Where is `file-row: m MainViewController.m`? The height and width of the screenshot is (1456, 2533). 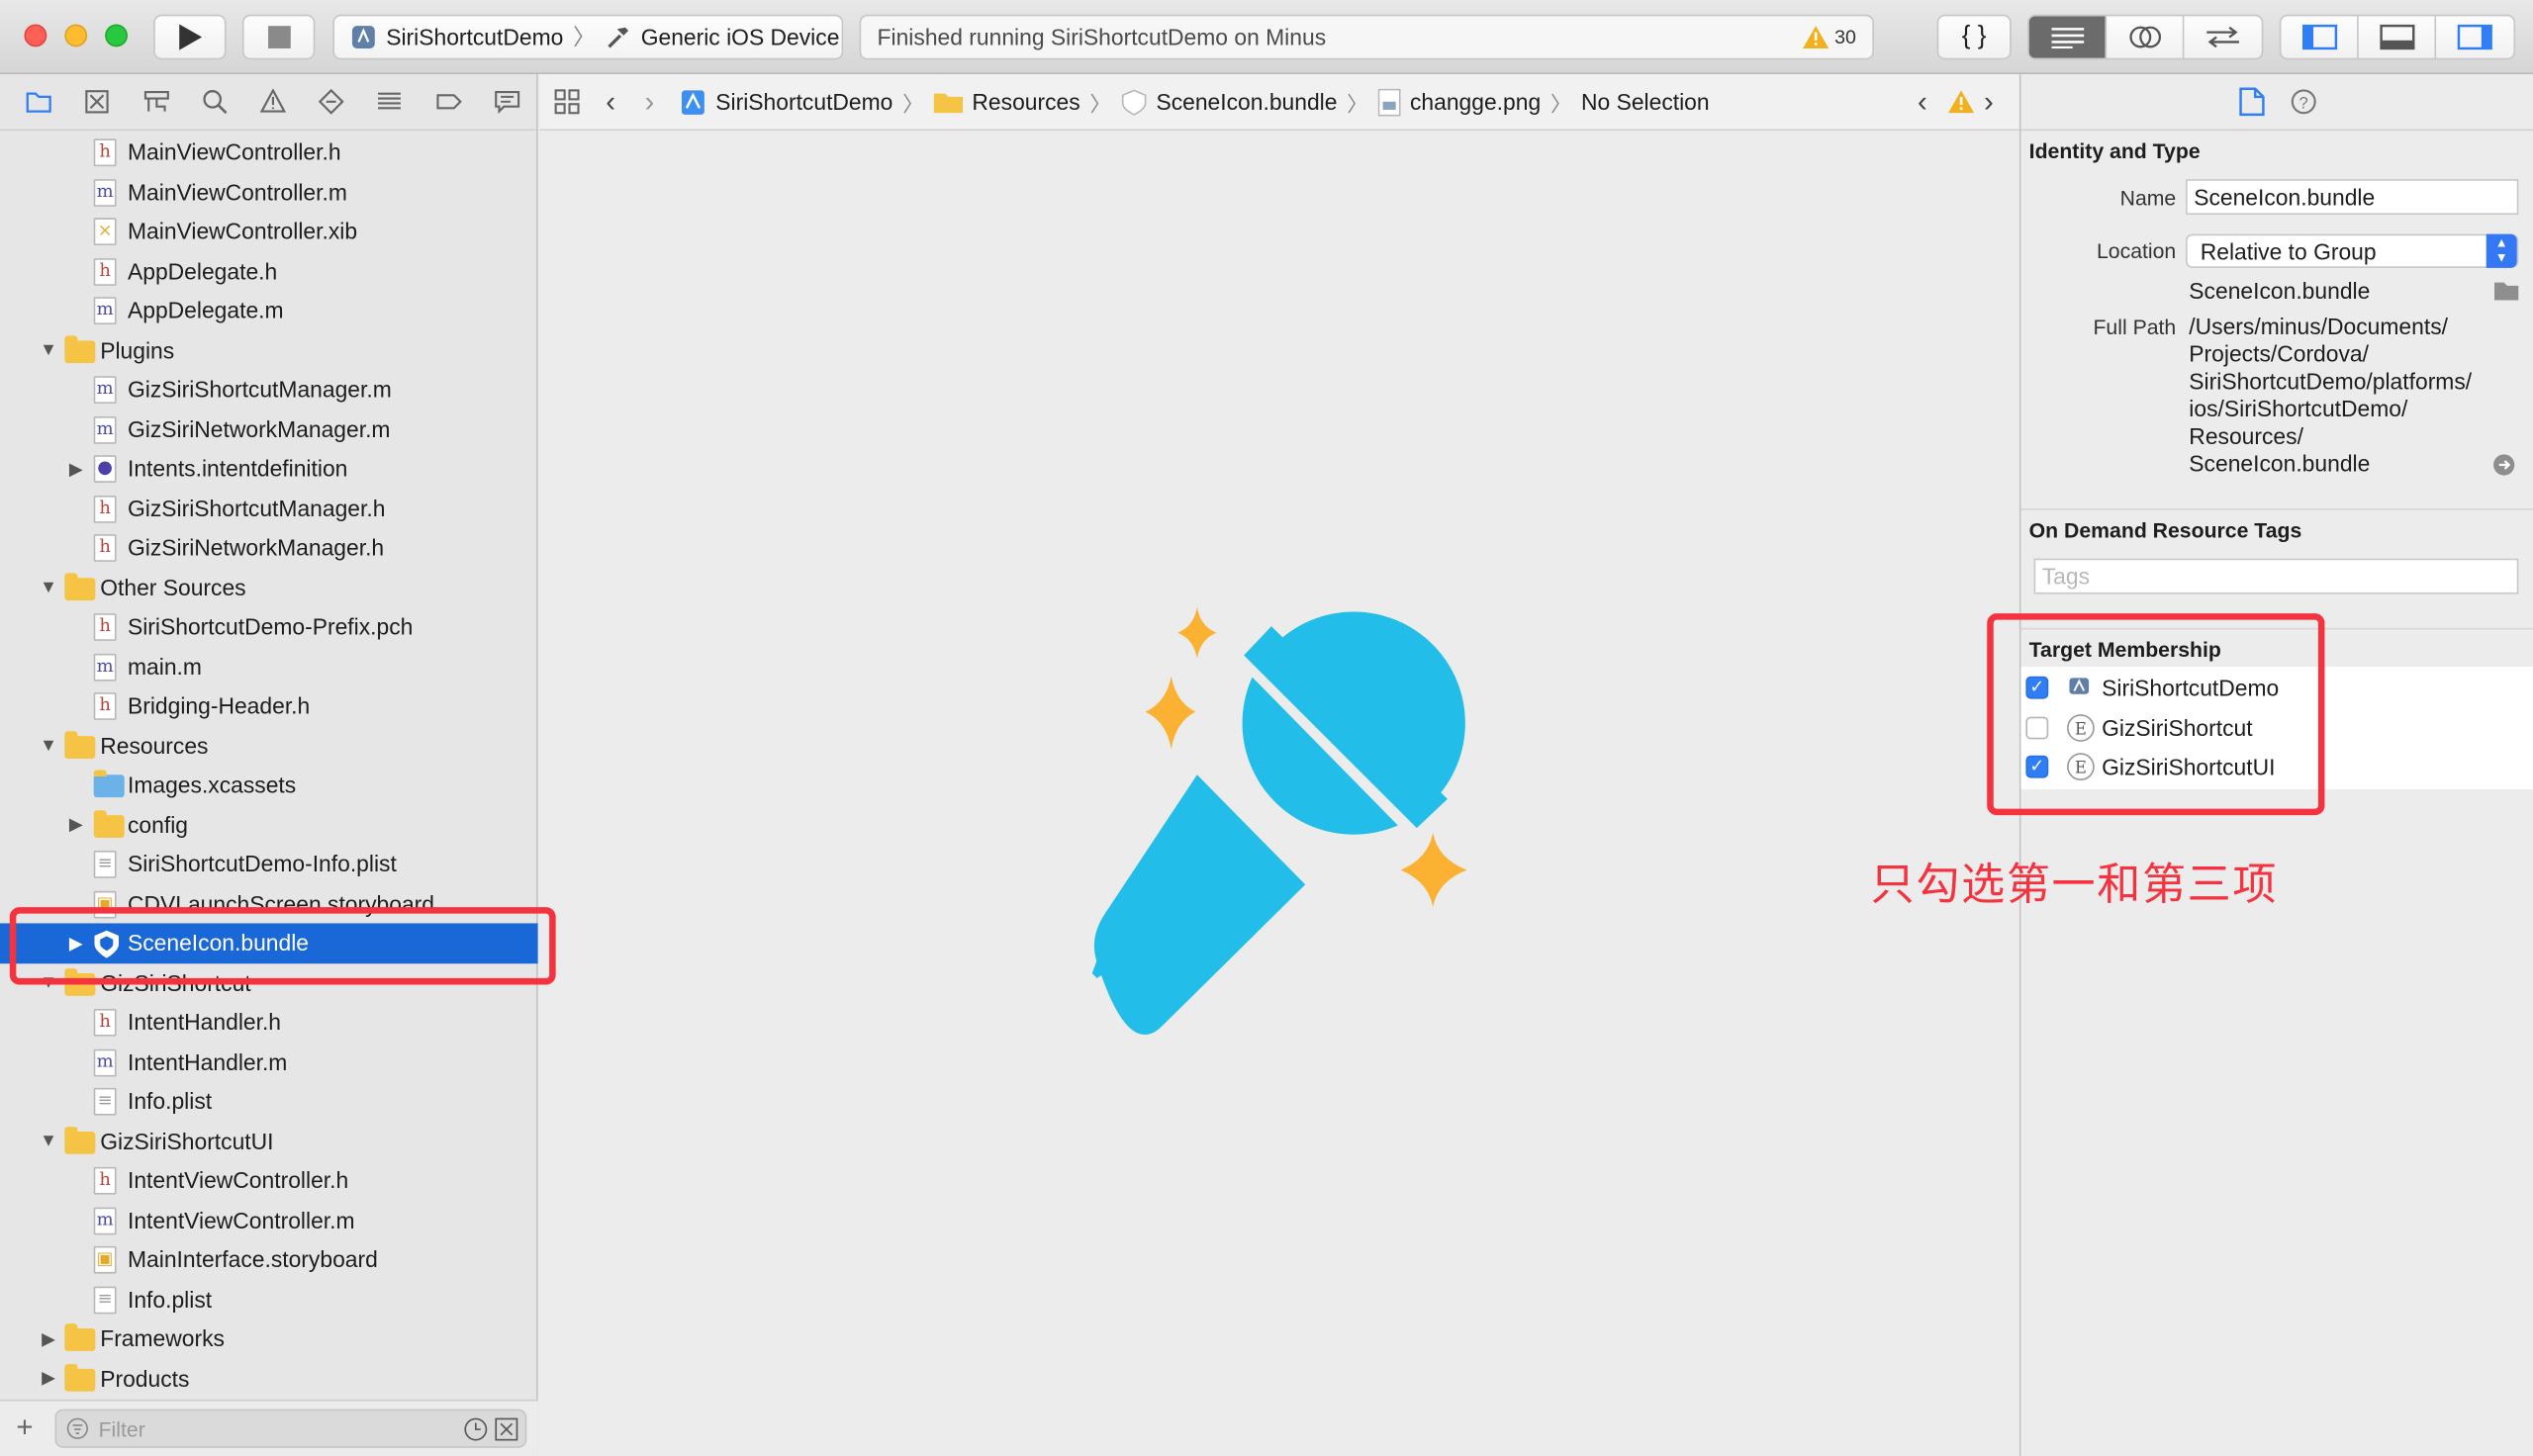
file-row: m MainViewController.m is located at coordinates (269, 192).